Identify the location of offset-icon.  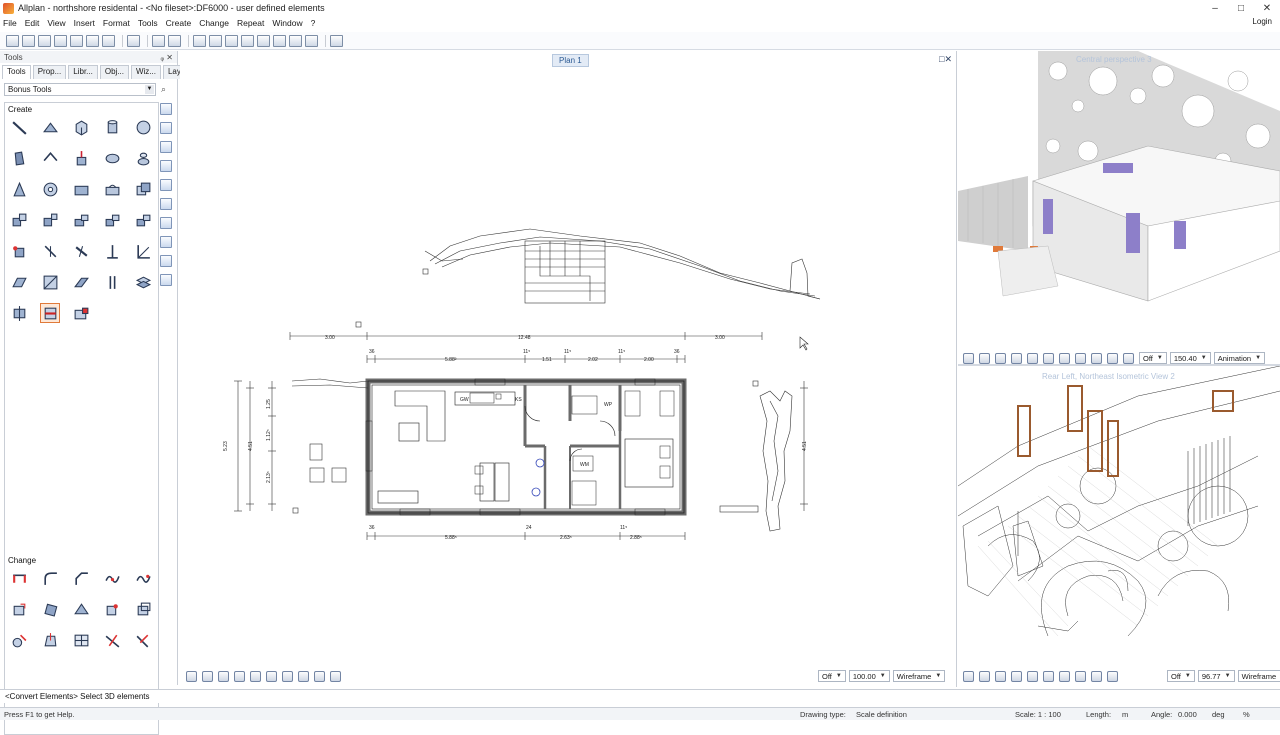
(231, 40).